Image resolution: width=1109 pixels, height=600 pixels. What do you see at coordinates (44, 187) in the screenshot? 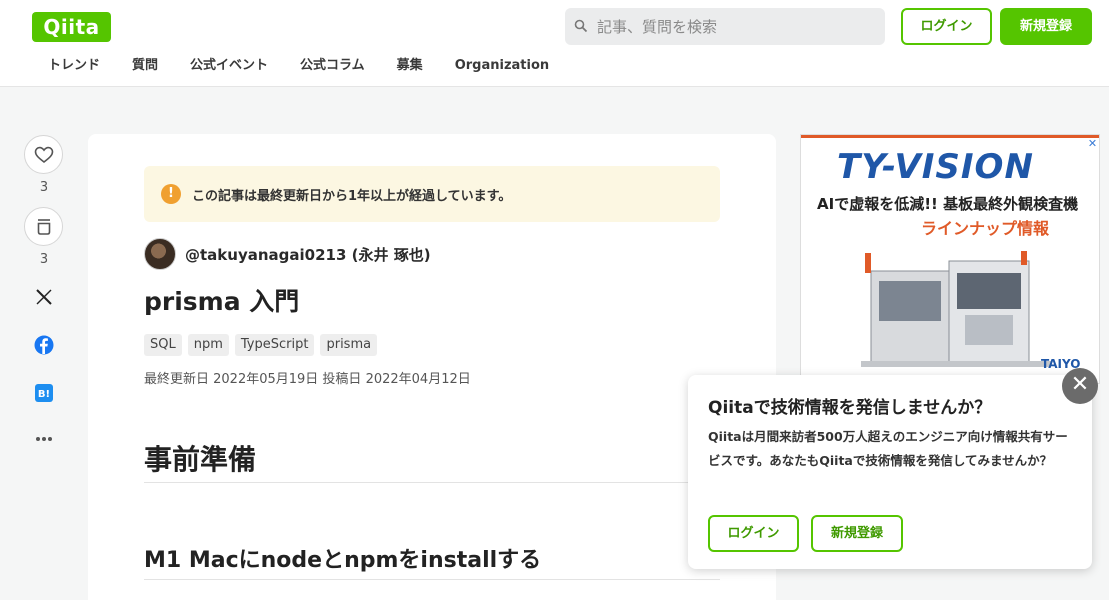
I see `like-count: 3` at bounding box center [44, 187].